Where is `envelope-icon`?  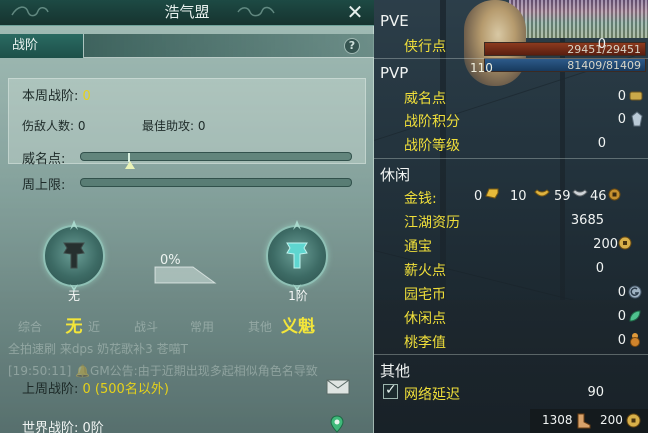
envelope-icon is located at coordinates (338, 387).